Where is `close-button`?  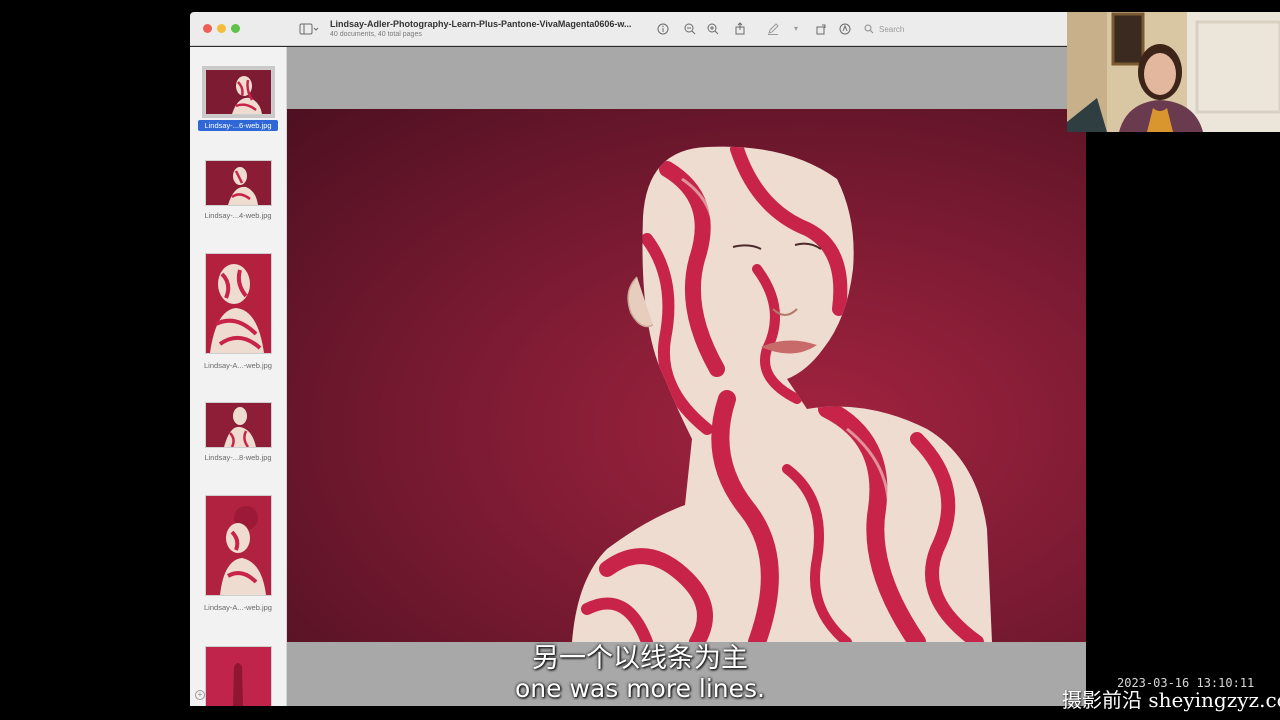 close-button is located at coordinates (207, 28).